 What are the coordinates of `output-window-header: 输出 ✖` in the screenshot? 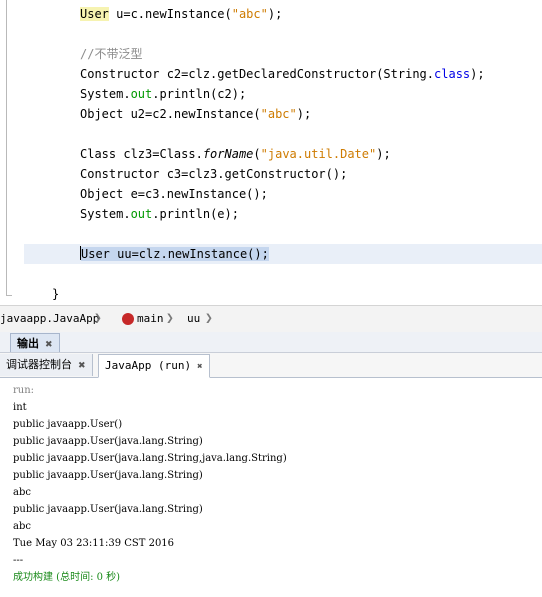 It's located at (271, 342).